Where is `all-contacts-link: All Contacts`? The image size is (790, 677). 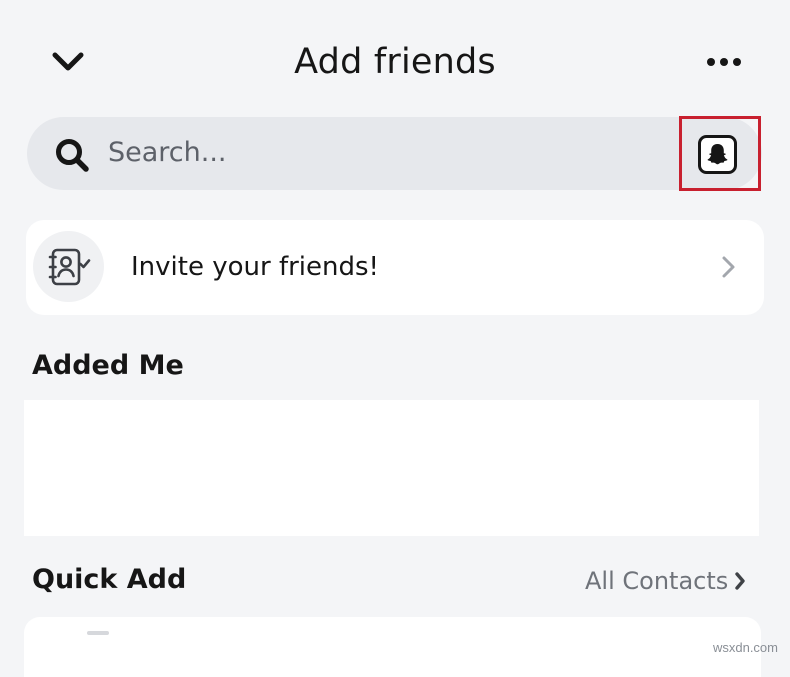 all-contacts-link: All Contacts is located at coordinates (666, 581).